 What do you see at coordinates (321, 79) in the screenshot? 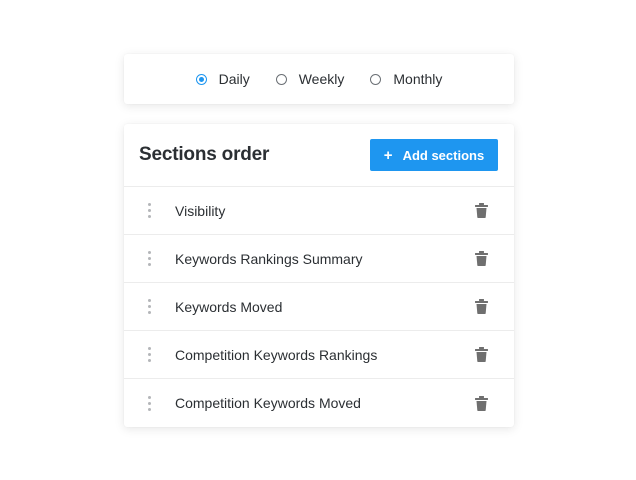
I see `radio-weekly-label: Weekly` at bounding box center [321, 79].